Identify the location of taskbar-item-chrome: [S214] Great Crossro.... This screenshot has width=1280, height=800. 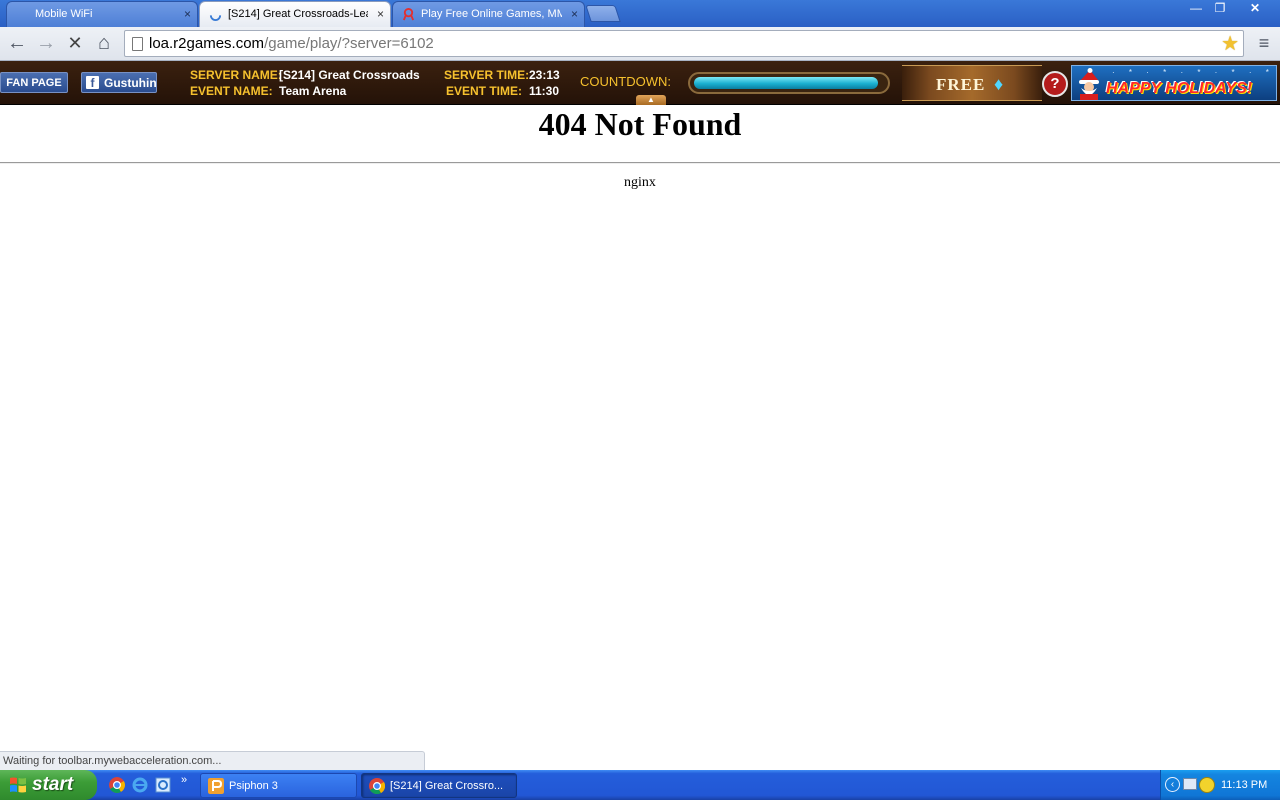
(439, 785).